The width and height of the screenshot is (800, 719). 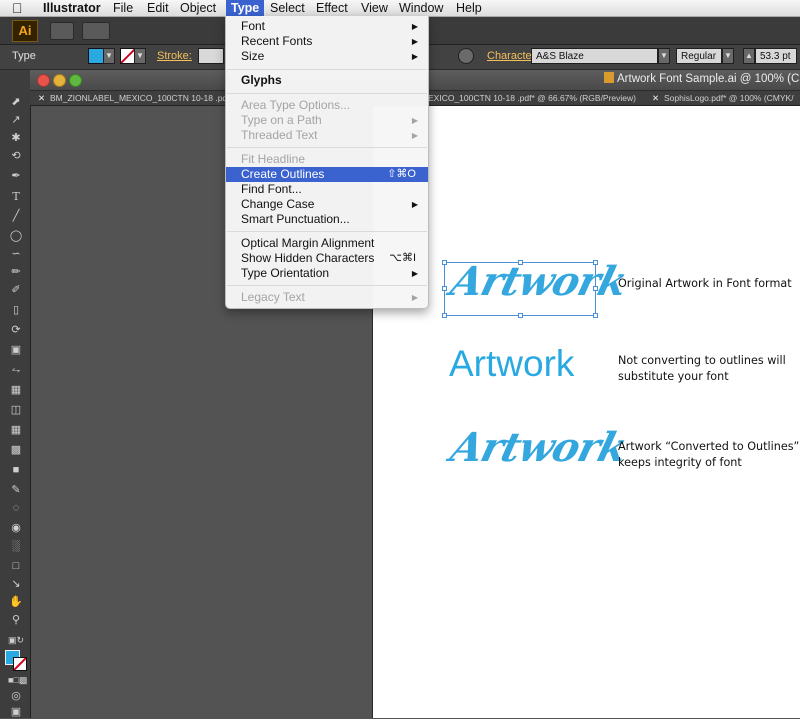 What do you see at coordinates (327, 204) in the screenshot?
I see `menu-item-change-case: Change Case ▶` at bounding box center [327, 204].